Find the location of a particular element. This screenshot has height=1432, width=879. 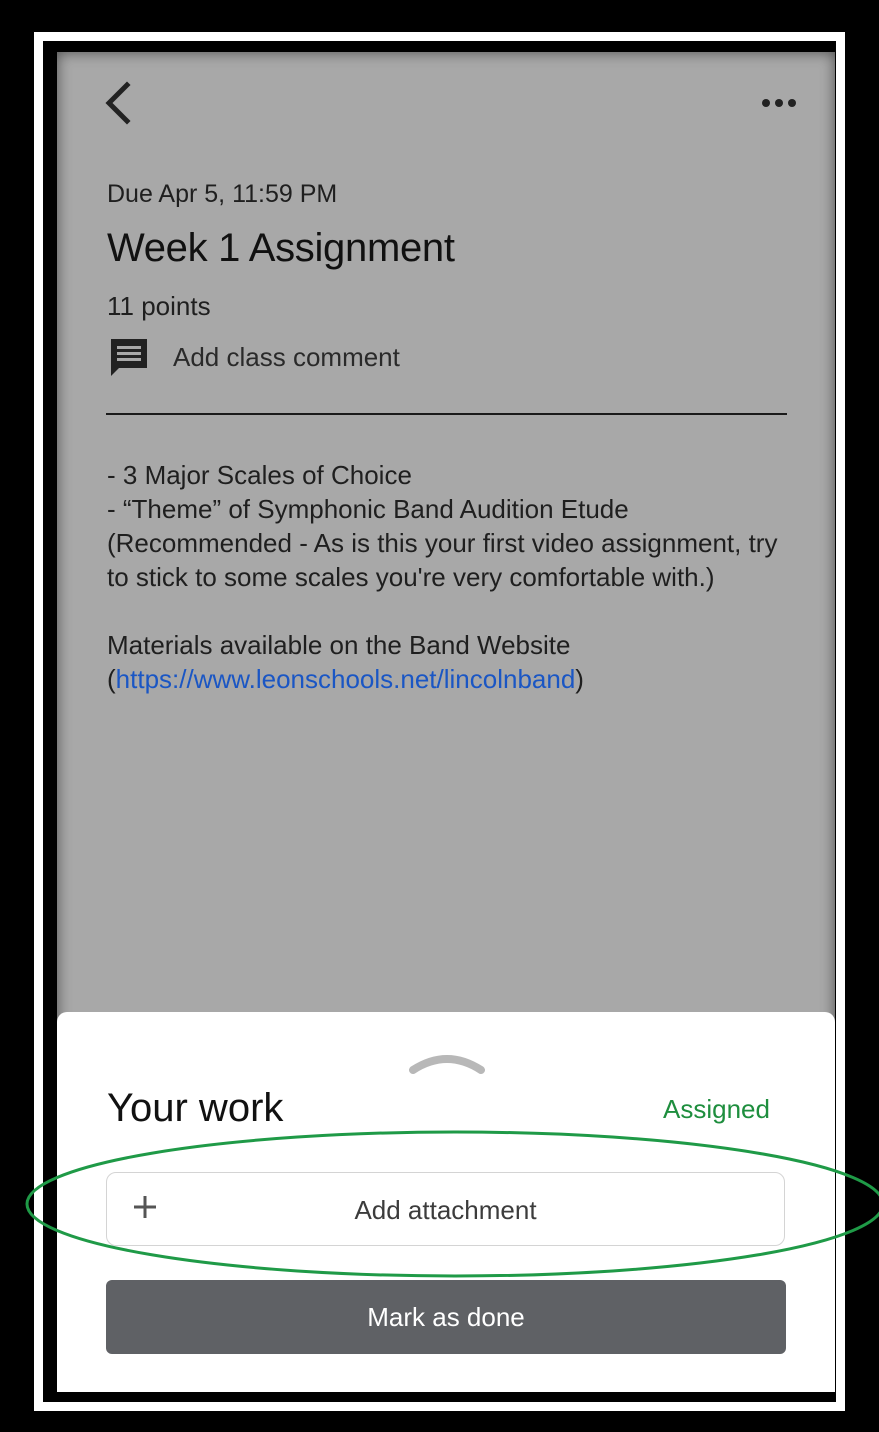

comment-icon is located at coordinates (130, 357).